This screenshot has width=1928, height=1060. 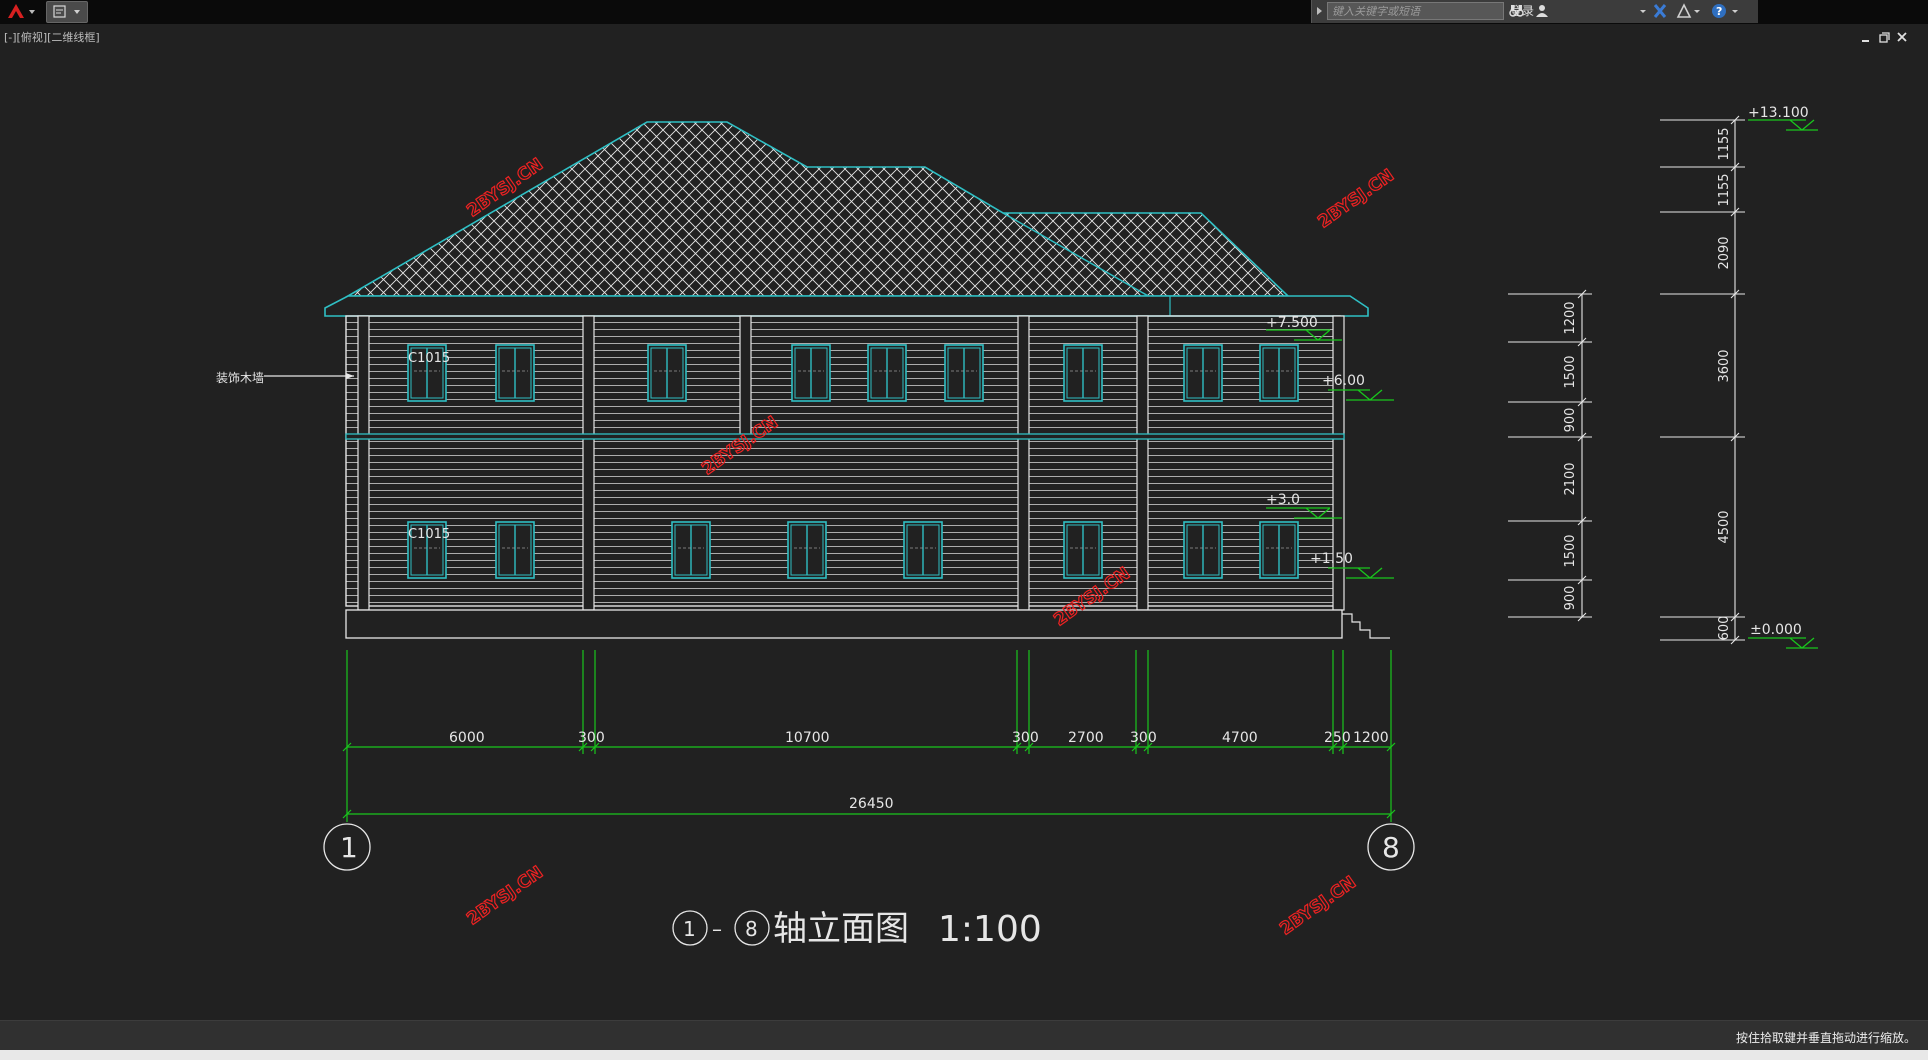 I want to click on right-level-markers, so click(x=1783, y=384).